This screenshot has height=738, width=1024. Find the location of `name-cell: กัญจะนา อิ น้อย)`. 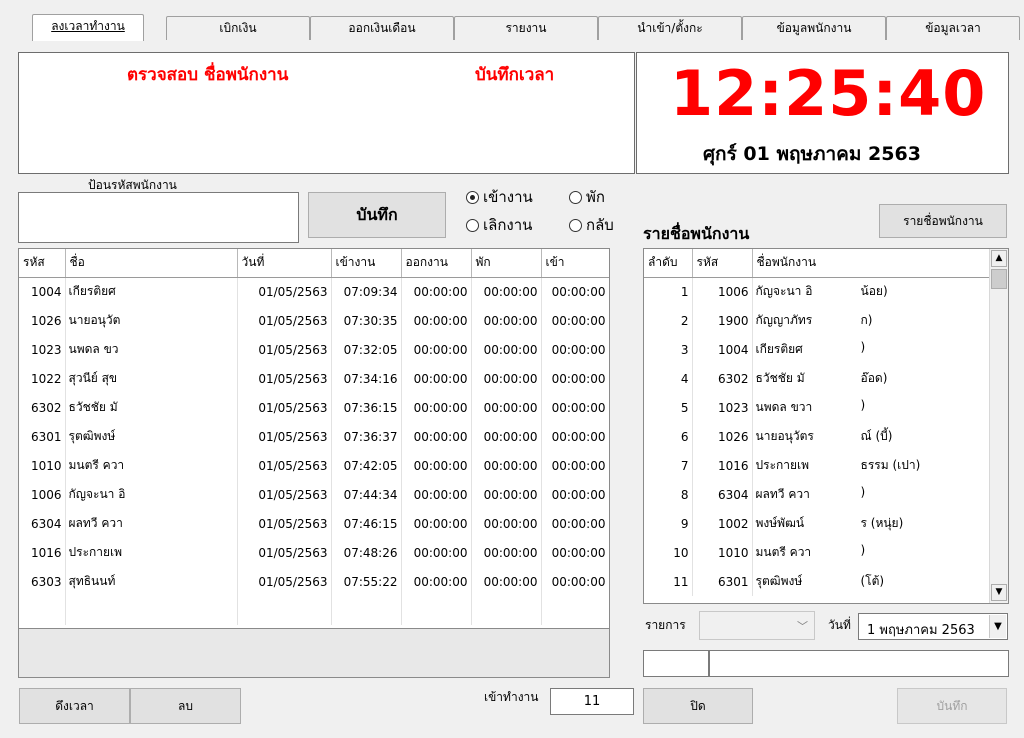

name-cell: กัญจะนา อิ น้อย) is located at coordinates (871, 291).